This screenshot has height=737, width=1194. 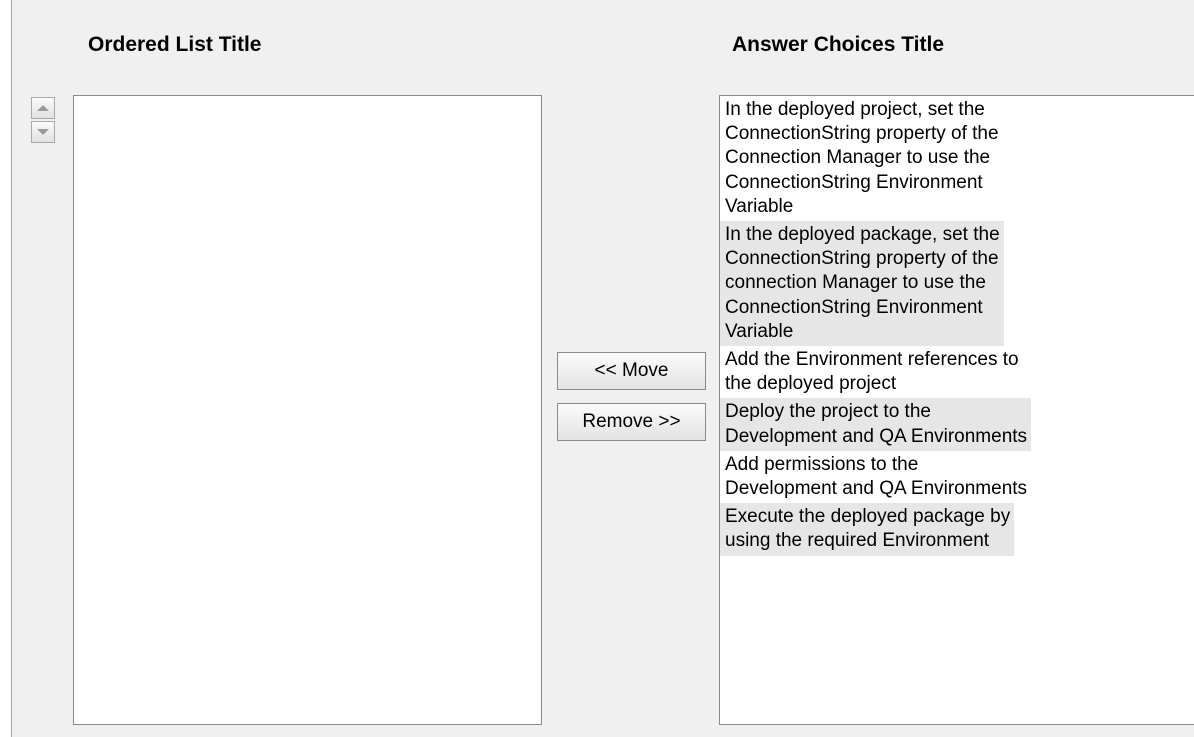 I want to click on move-down-button, so click(x=43, y=132).